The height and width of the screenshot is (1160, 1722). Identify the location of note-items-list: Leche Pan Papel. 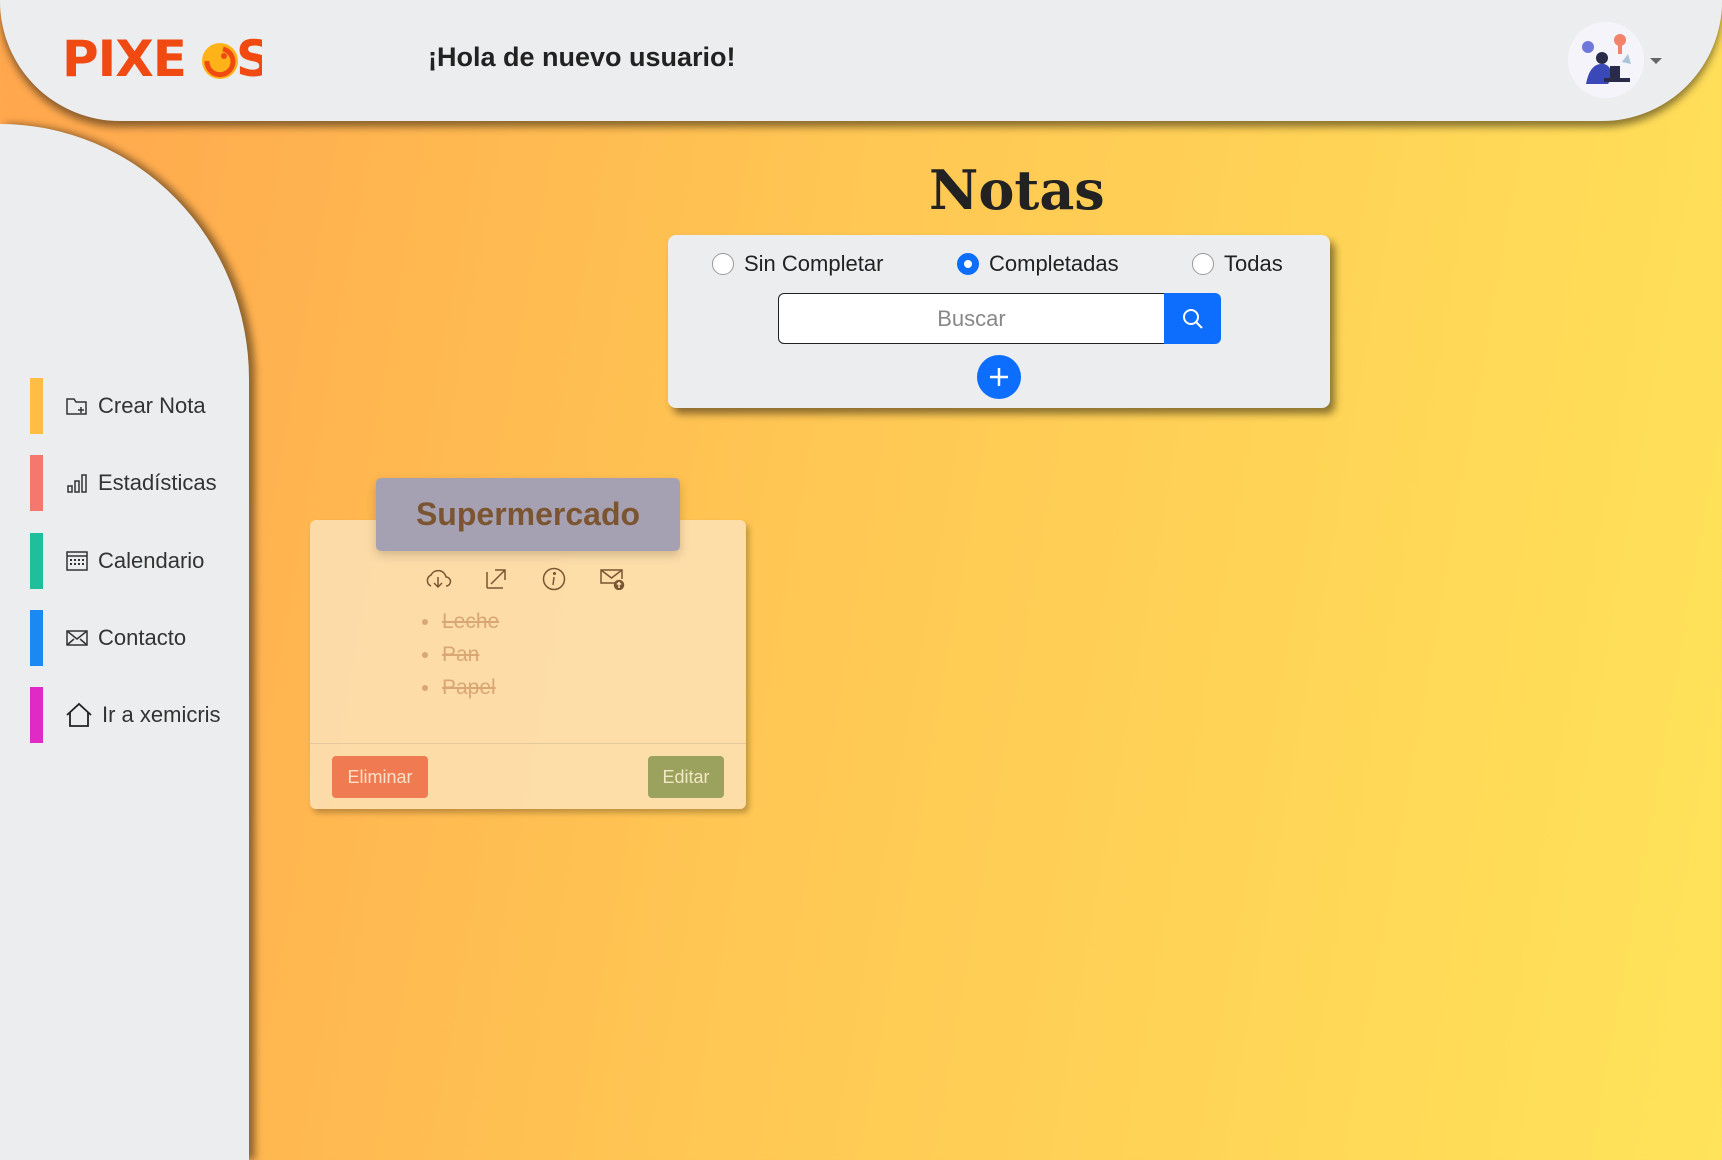
(459, 654).